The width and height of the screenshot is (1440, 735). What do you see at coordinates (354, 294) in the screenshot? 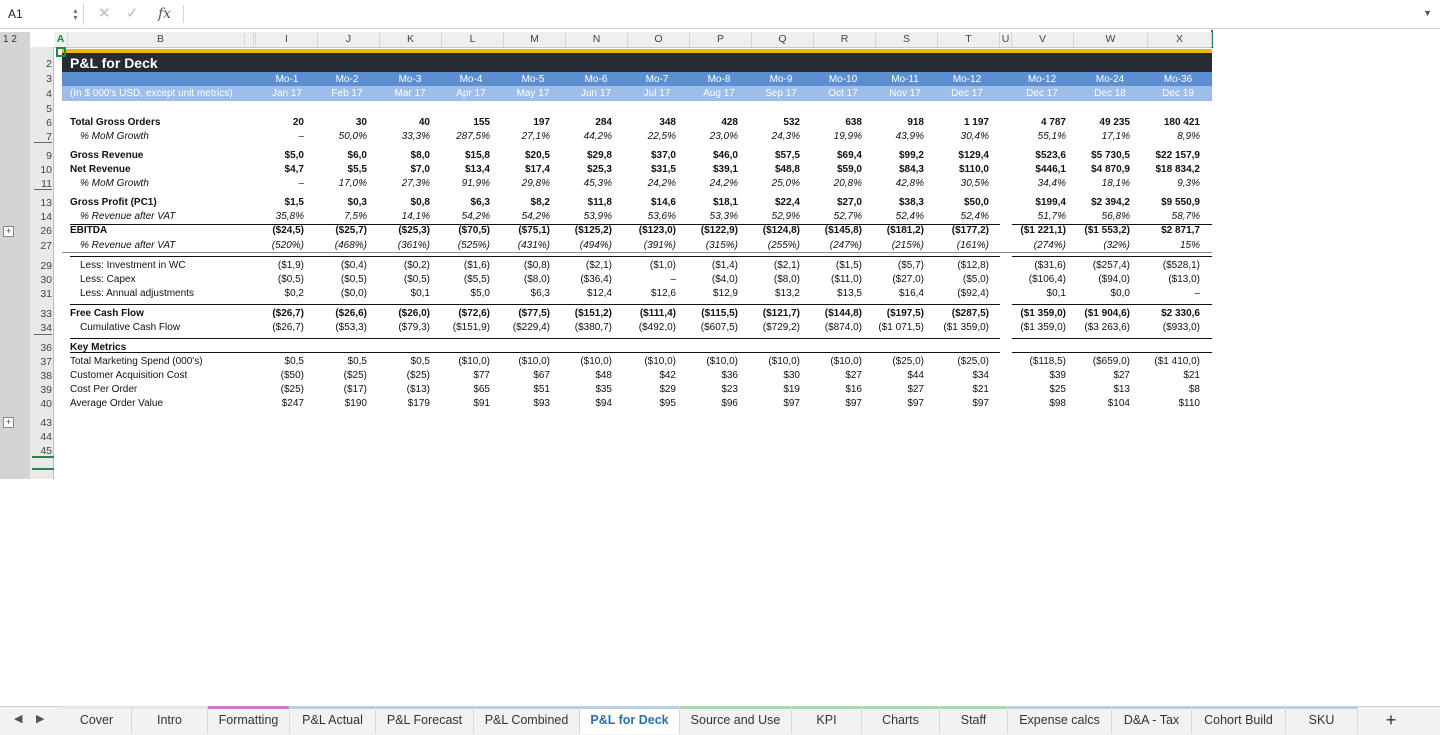
I see `value-cell: ($0,0)` at bounding box center [354, 294].